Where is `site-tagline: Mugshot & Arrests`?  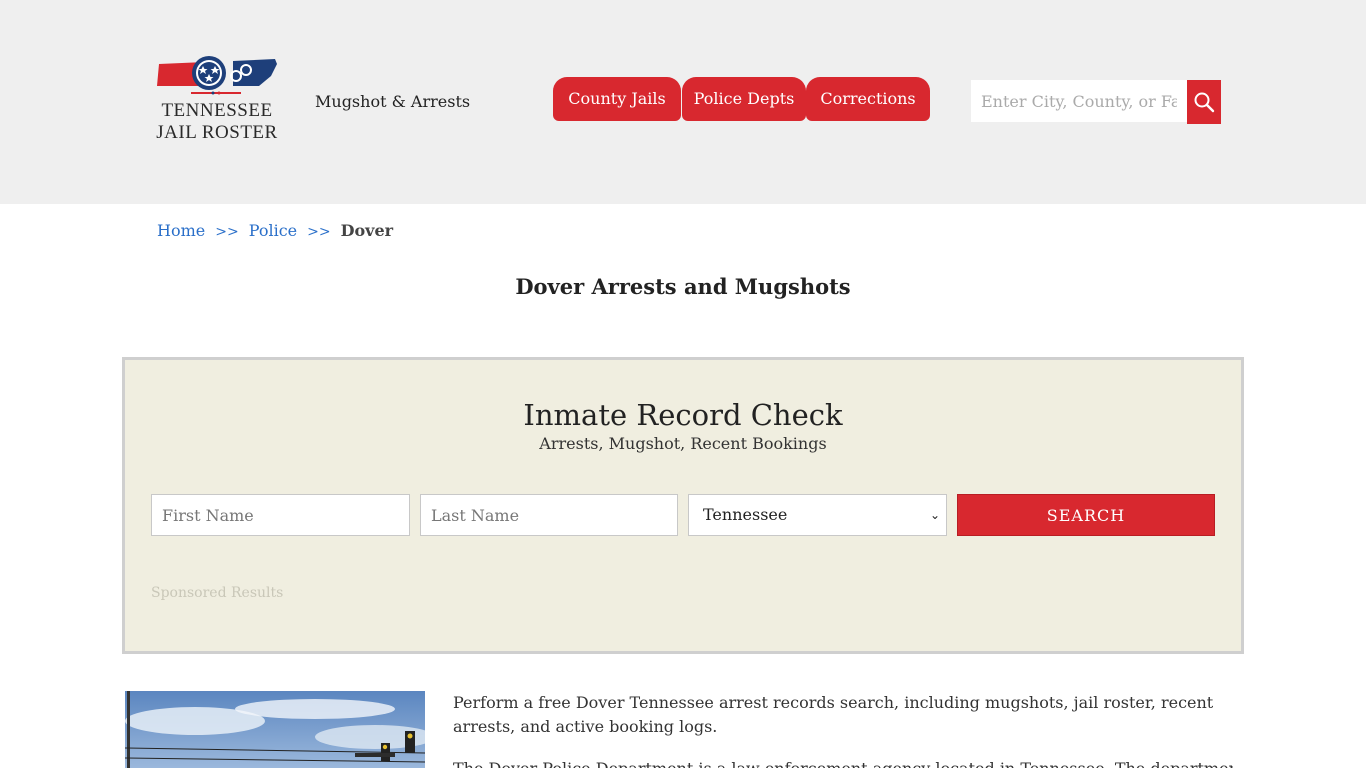 site-tagline: Mugshot & Arrests is located at coordinates (393, 101).